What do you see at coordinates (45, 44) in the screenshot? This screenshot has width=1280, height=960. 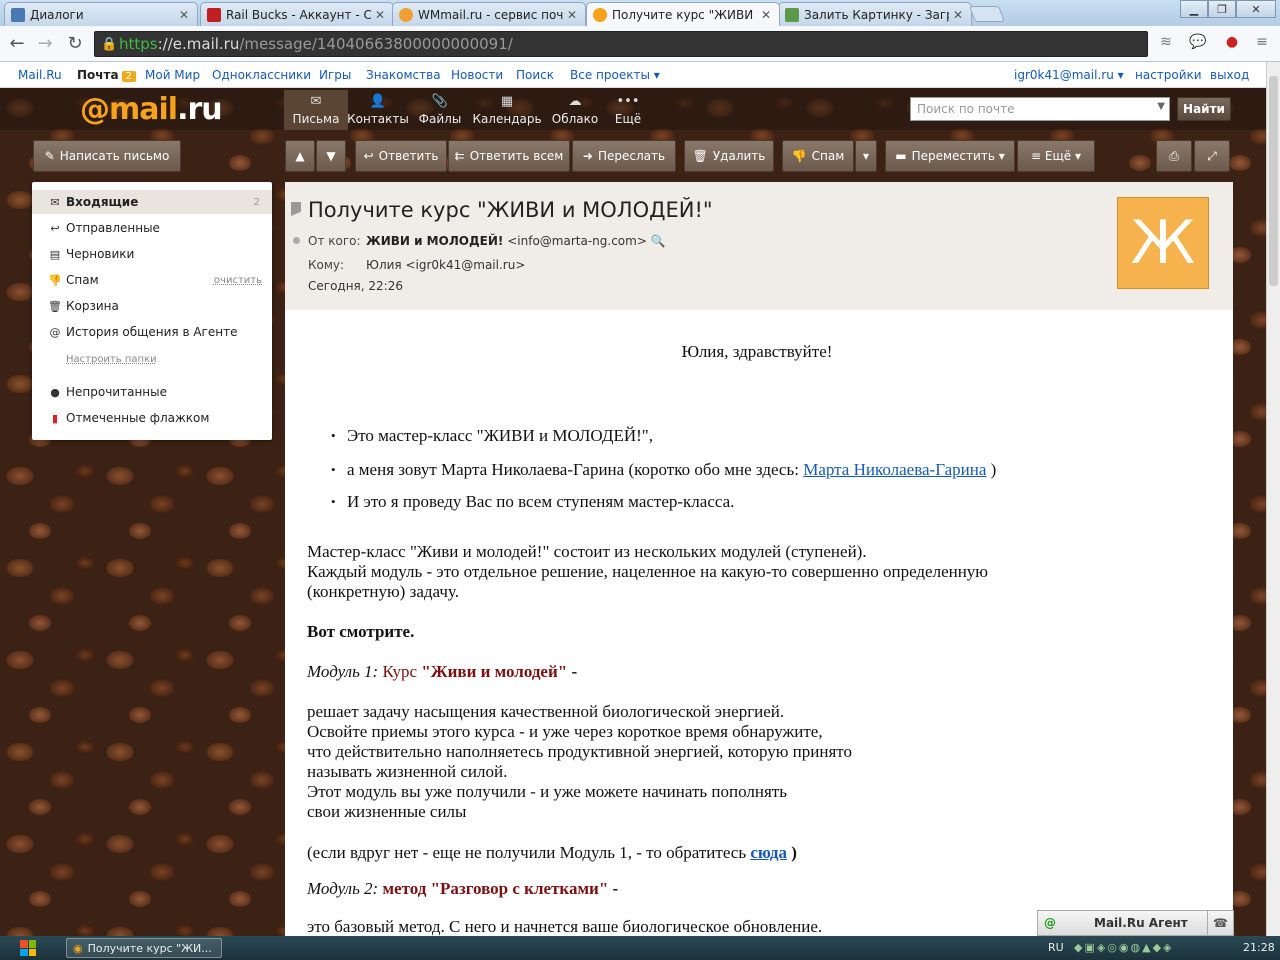 I see `forward-arrow-icon: →` at bounding box center [45, 44].